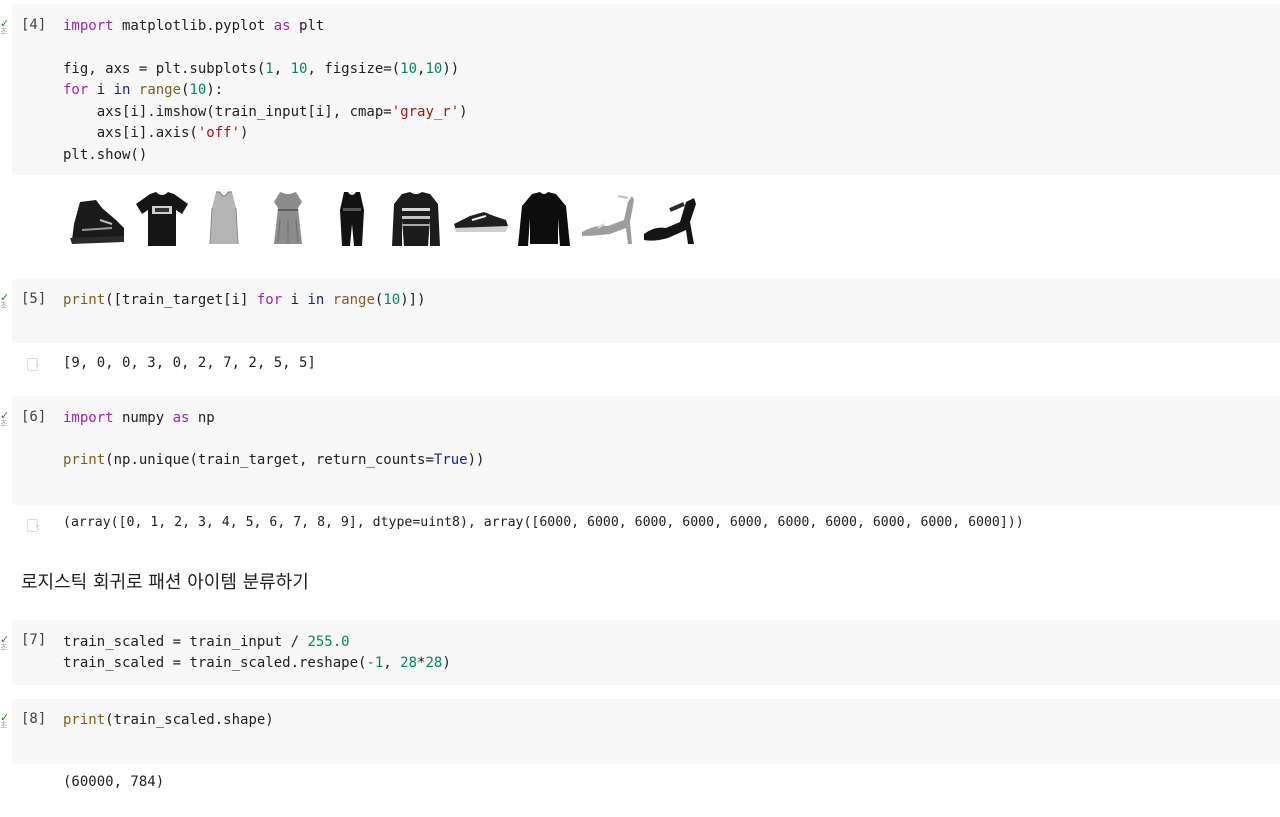 This screenshot has height=817, width=1280. Describe the element at coordinates (34, 640) in the screenshot. I see `execution-count: [7]` at that location.